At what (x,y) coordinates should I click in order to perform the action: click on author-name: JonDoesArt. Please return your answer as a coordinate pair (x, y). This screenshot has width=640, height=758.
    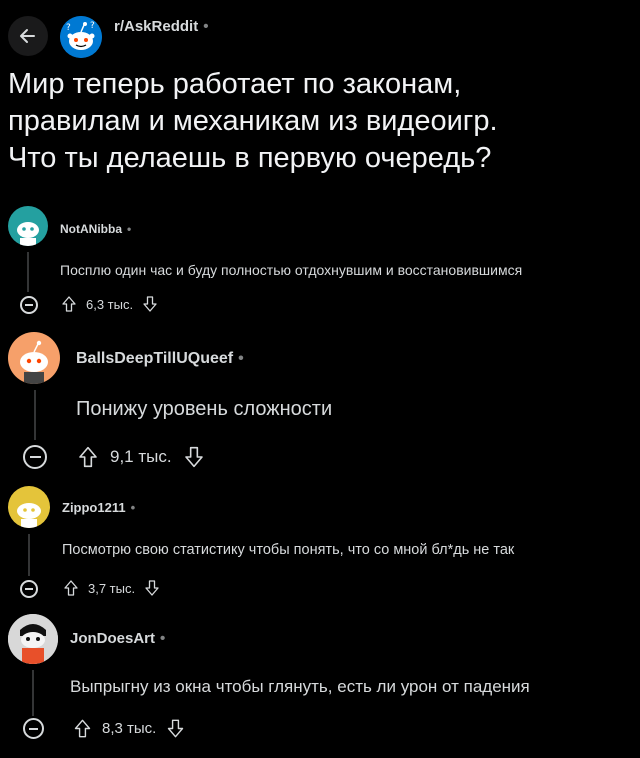
    Looking at the image, I should click on (113, 638).